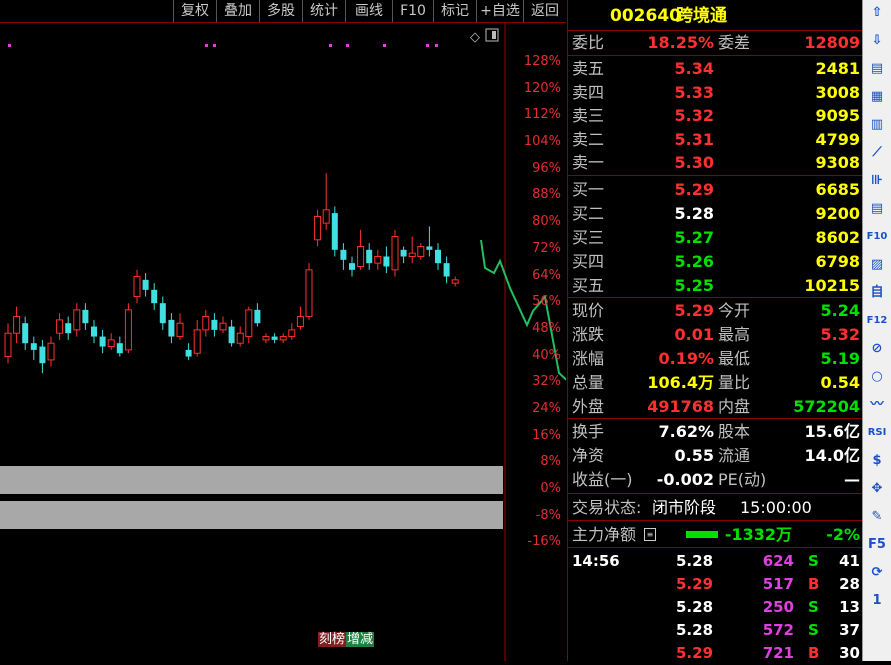 The height and width of the screenshot is (665, 891). I want to click on doc-icon: ▤, so click(877, 69).